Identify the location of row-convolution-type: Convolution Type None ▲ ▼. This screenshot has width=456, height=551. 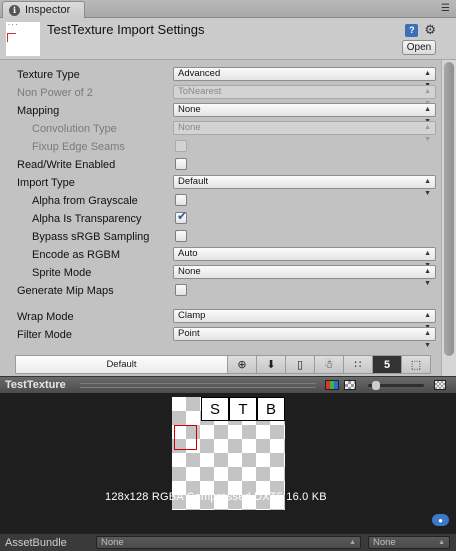
(220, 131).